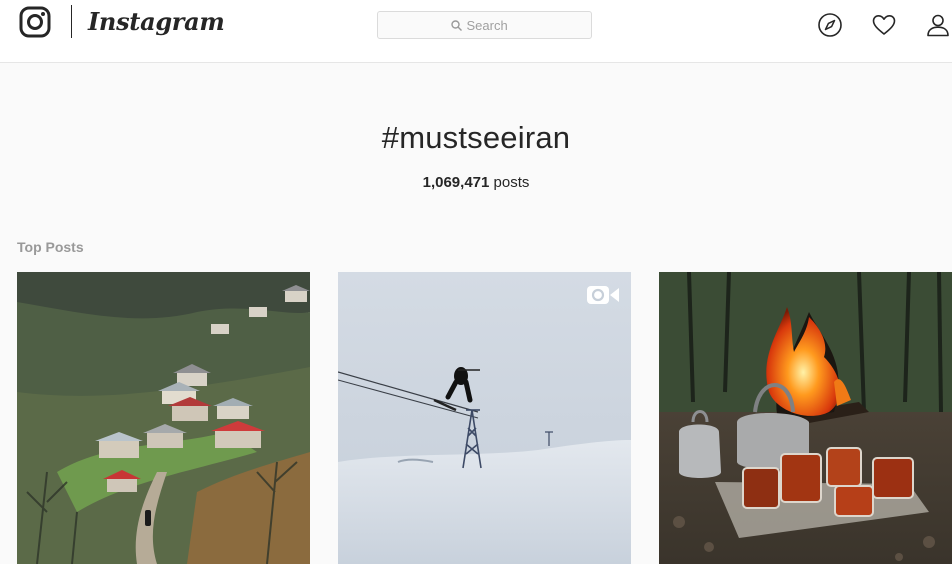 The width and height of the screenshot is (952, 564). Describe the element at coordinates (156, 22) in the screenshot. I see `instagram-wordmark: Instagram` at that location.